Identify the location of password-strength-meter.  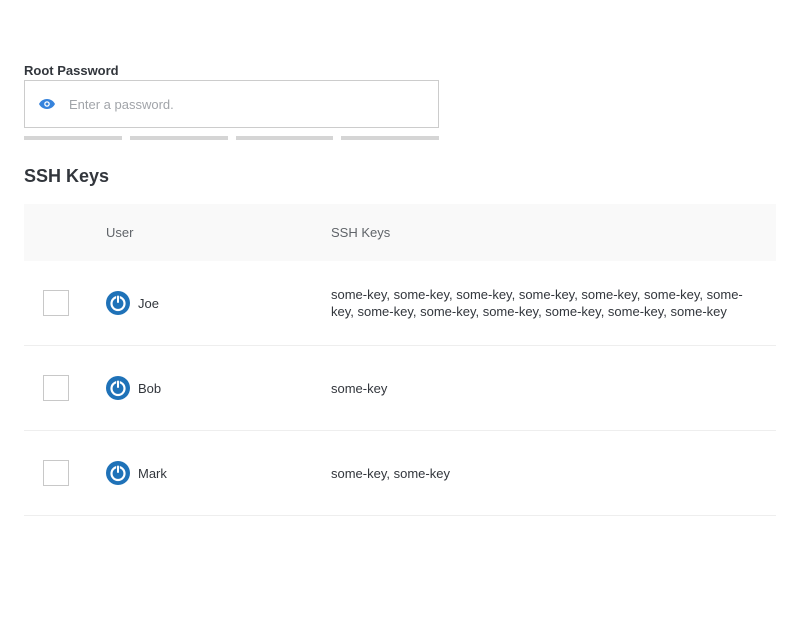
(231, 138).